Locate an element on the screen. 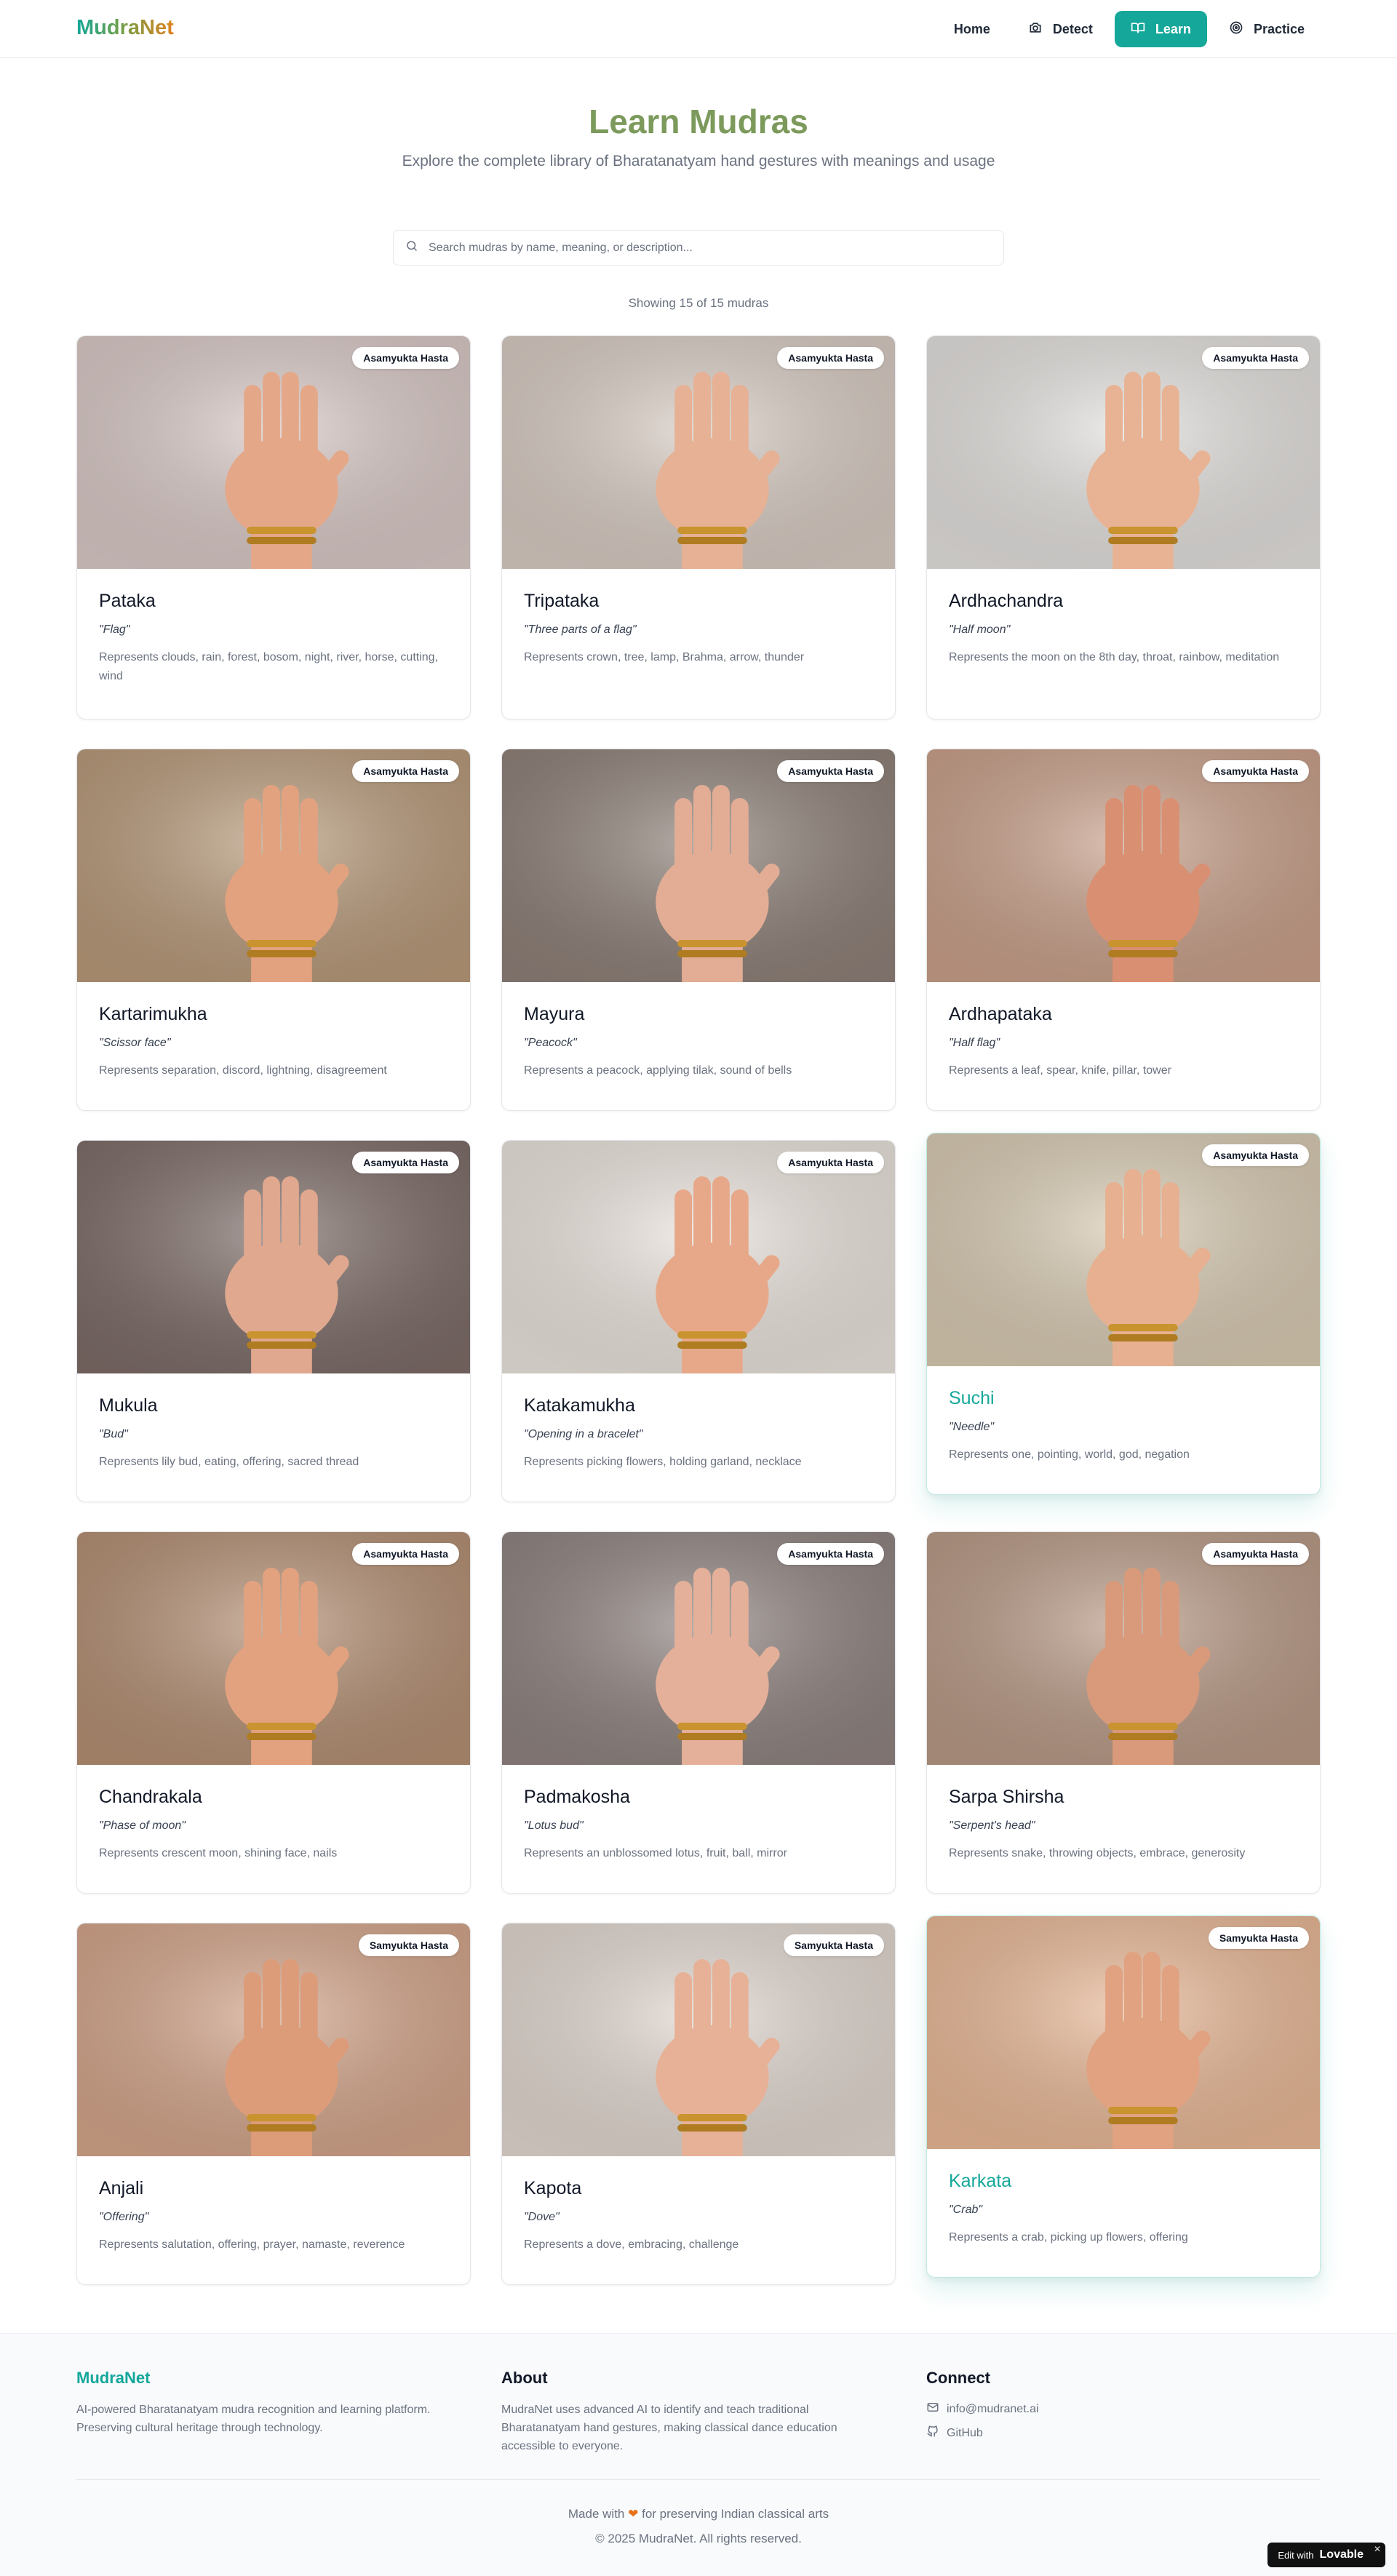  edit-with-lovable-badge: Edit with Lovable ✕ is located at coordinates (1326, 2555).